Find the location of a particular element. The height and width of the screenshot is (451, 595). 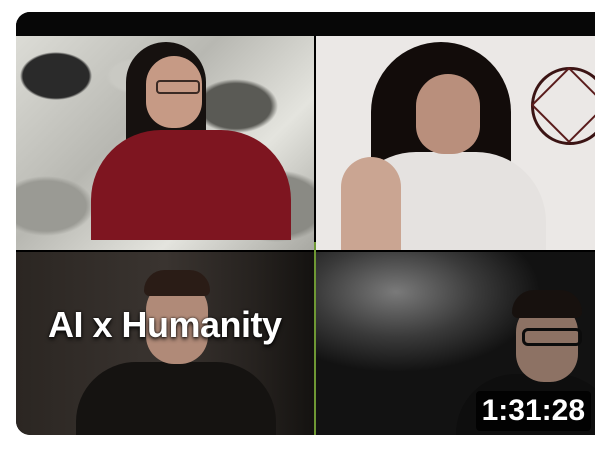

duration-badge: 1:31:28 is located at coordinates (533, 411).